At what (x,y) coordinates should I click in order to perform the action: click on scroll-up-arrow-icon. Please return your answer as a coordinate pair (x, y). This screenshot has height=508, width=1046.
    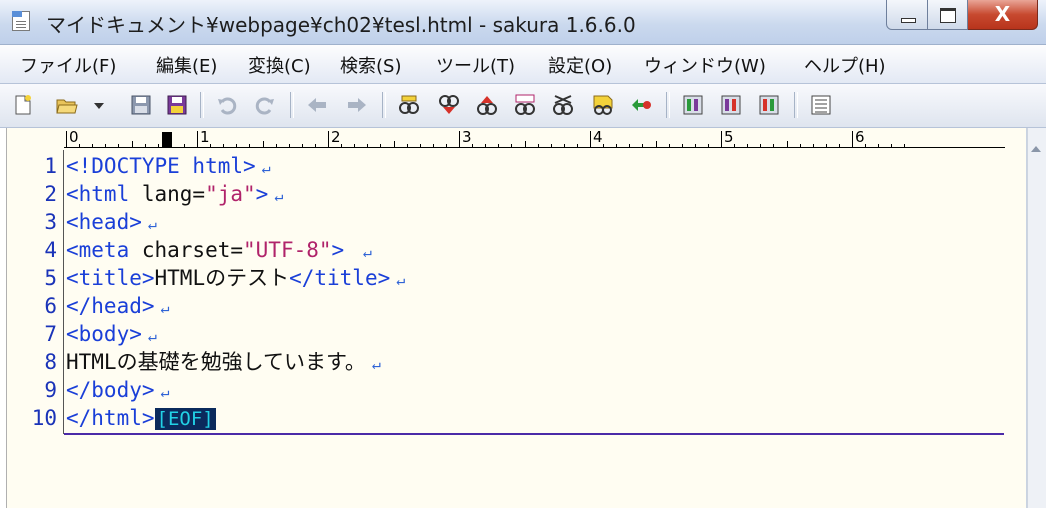
    Looking at the image, I should click on (1036, 149).